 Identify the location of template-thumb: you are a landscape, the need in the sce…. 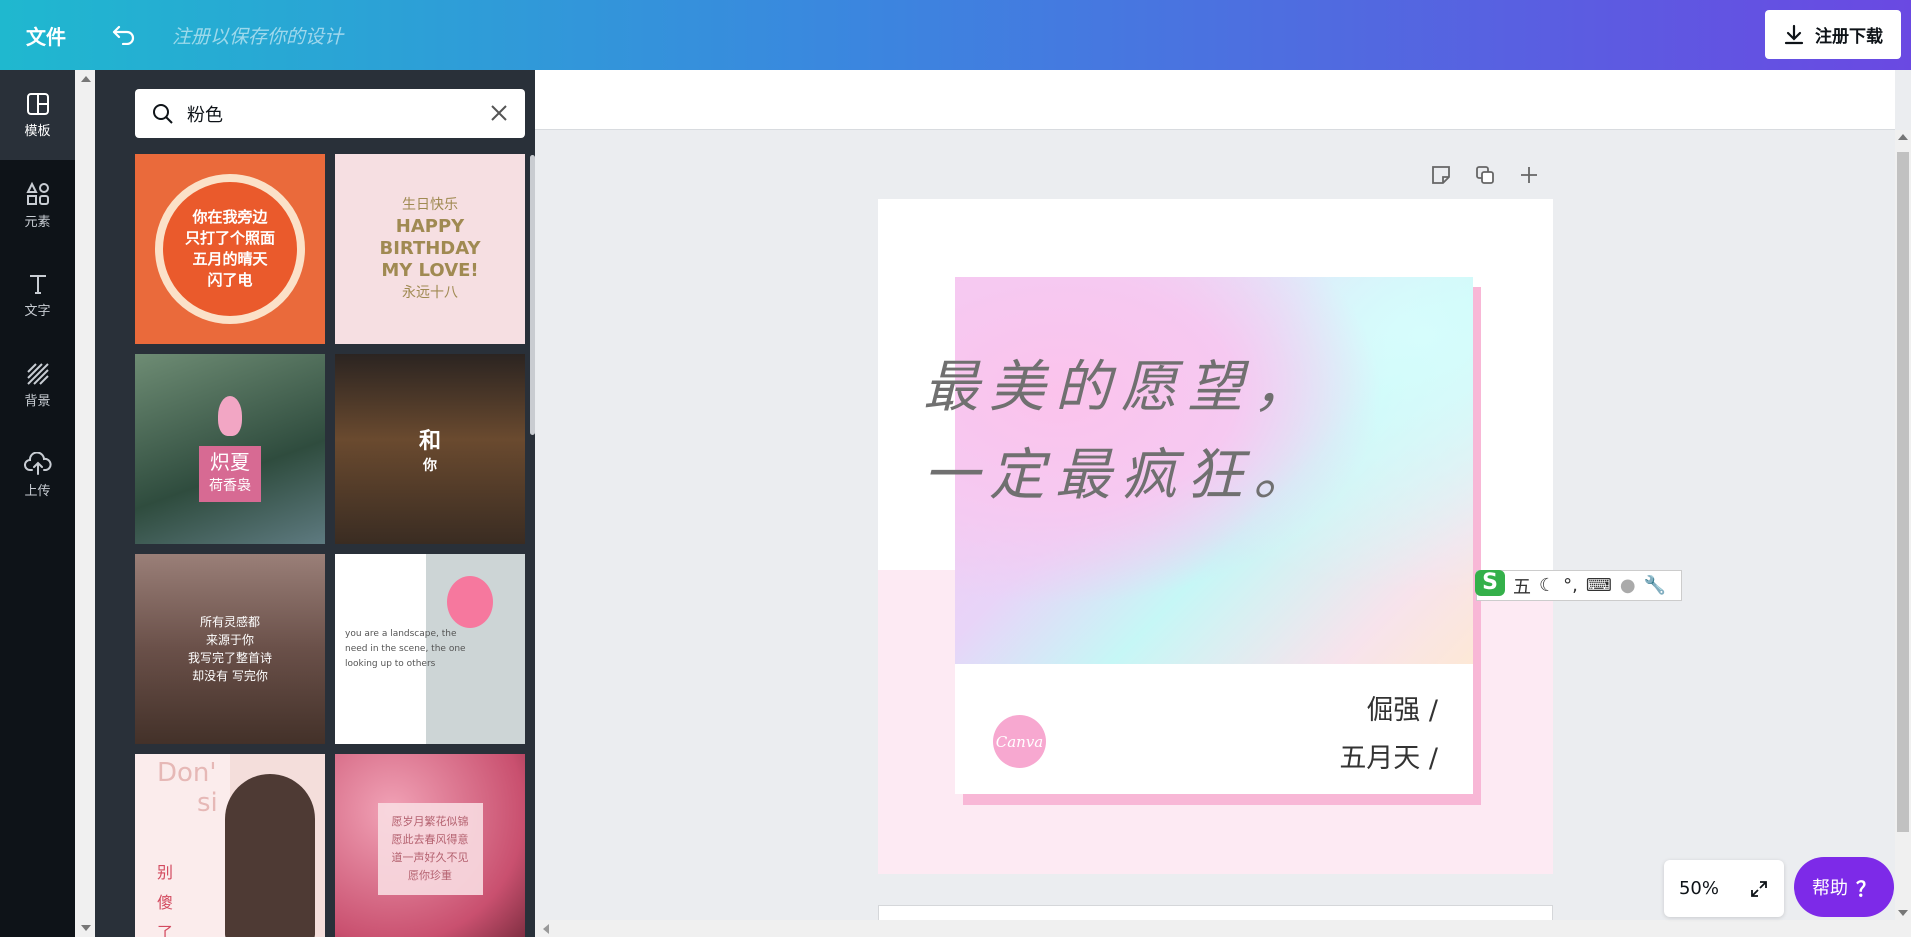
(430, 649).